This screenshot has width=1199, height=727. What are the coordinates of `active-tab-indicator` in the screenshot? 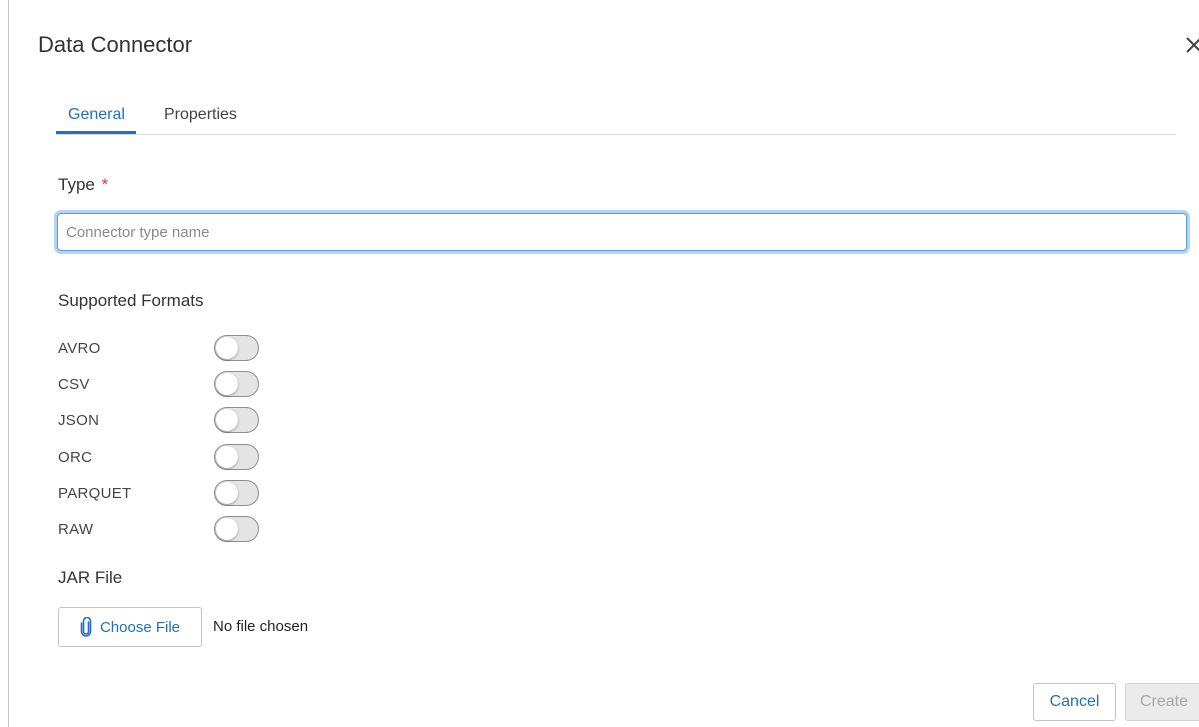 It's located at (96, 132).